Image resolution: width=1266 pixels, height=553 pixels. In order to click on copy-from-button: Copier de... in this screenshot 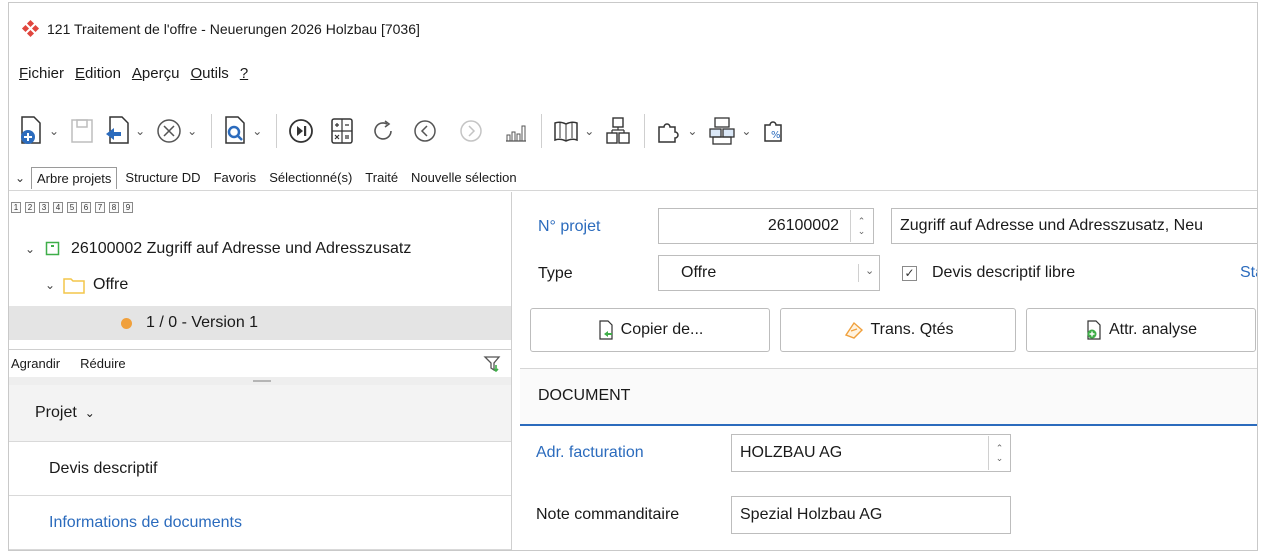, I will do `click(650, 330)`.